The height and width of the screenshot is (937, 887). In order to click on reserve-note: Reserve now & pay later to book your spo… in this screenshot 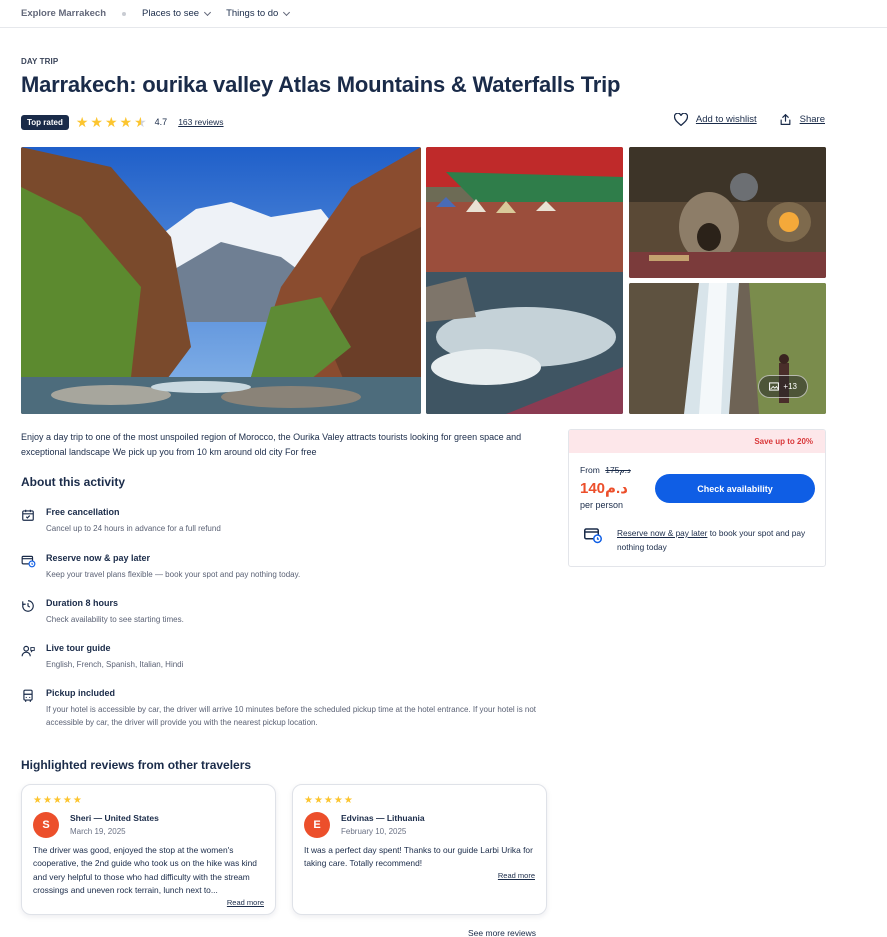, I will do `click(700, 540)`.